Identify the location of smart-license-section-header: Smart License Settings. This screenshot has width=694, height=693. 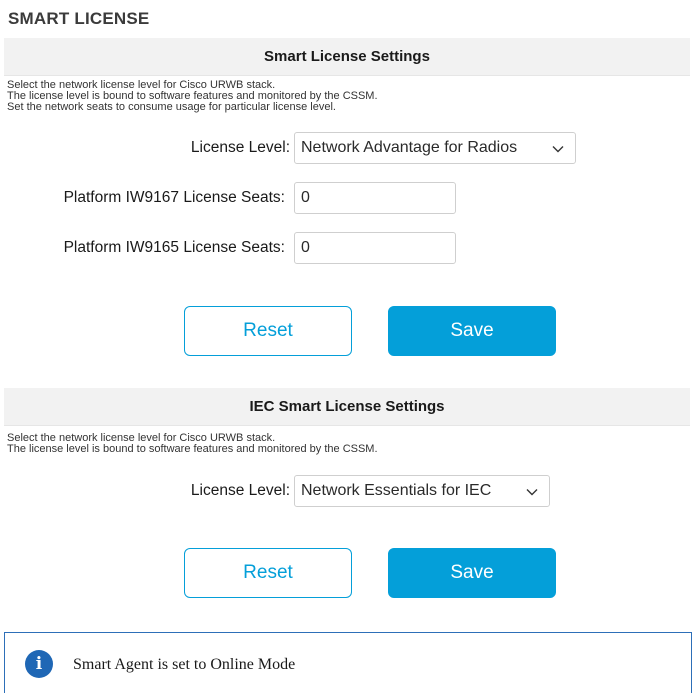
(347, 57).